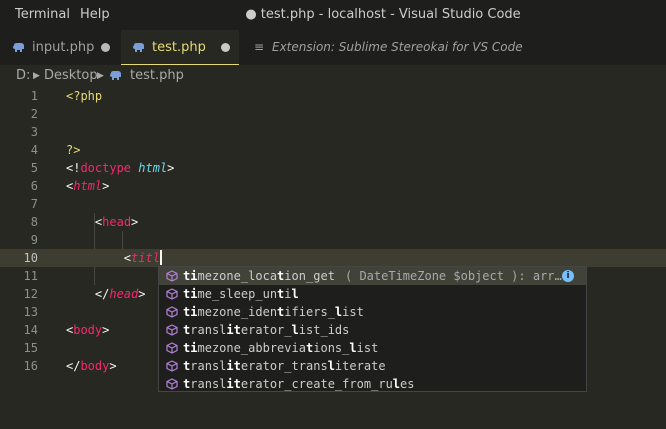  What do you see at coordinates (281, 348) in the screenshot?
I see `suggest-item-label: timezone_abbreviations_list` at bounding box center [281, 348].